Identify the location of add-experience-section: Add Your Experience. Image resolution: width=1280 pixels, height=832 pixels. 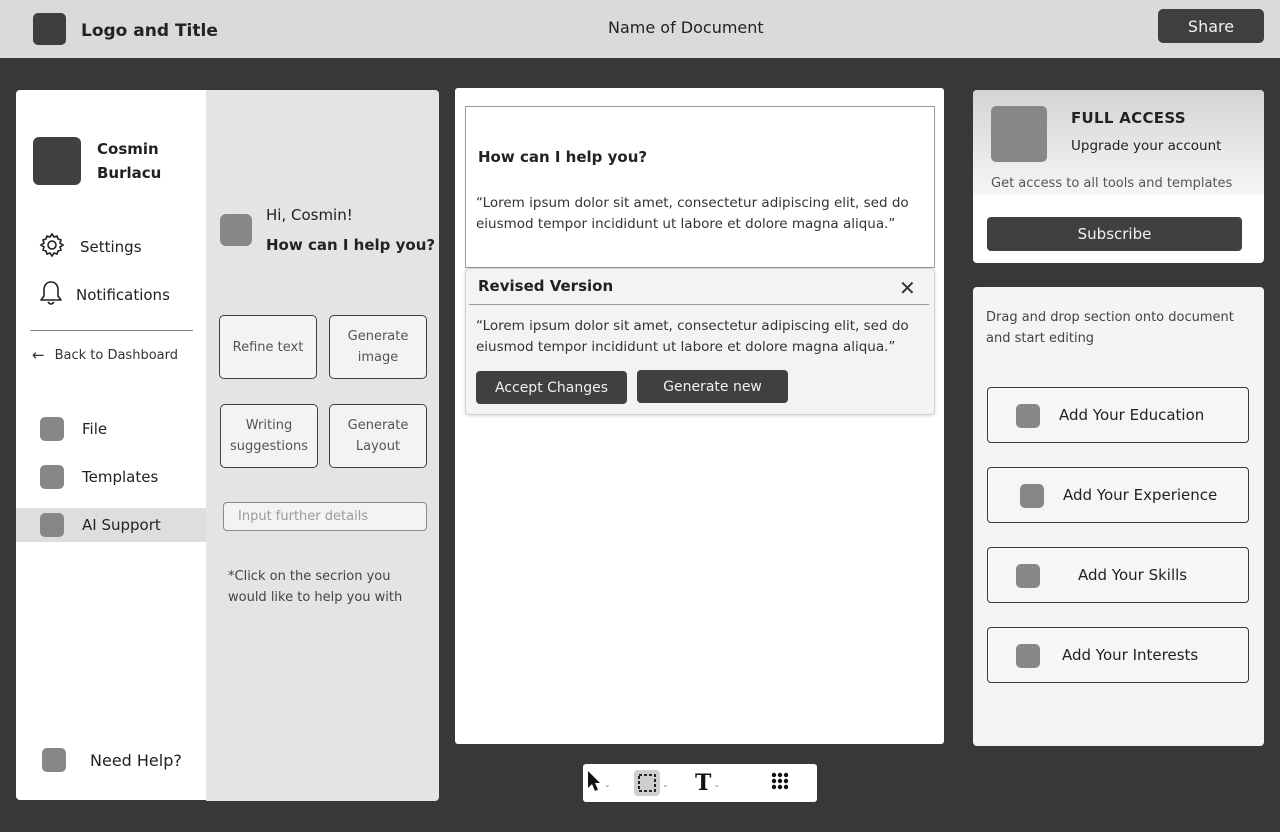
(1118, 495).